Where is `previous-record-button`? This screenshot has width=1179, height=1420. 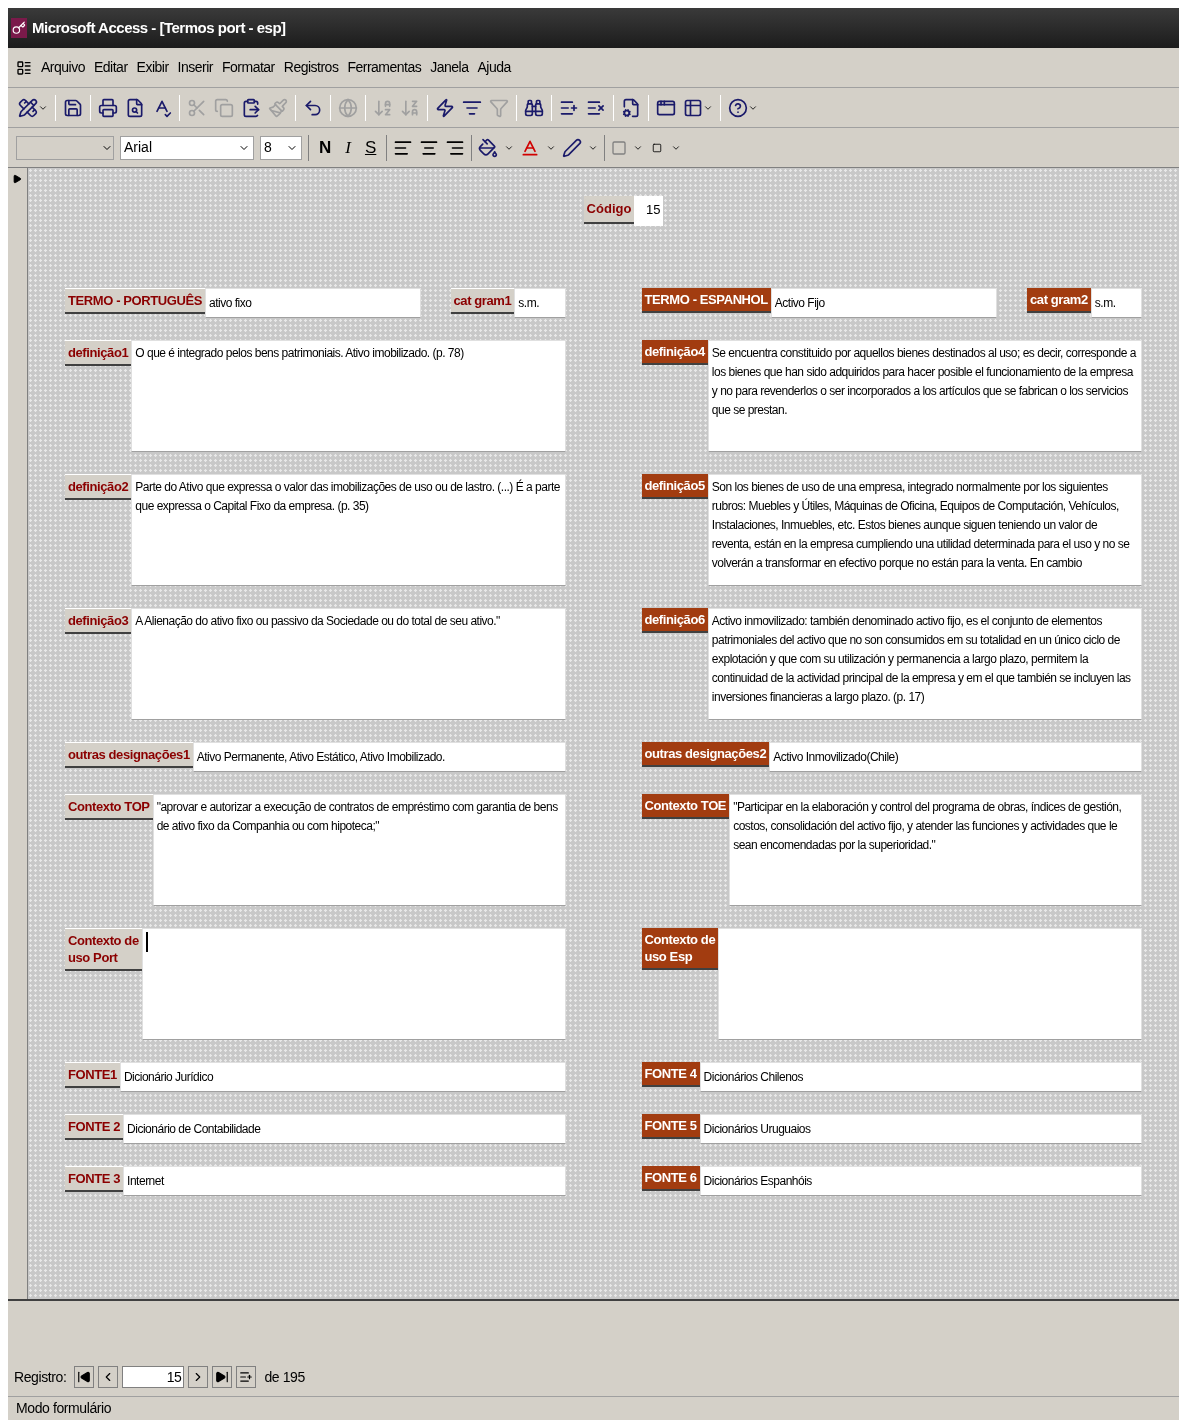
previous-record-button is located at coordinates (108, 1377).